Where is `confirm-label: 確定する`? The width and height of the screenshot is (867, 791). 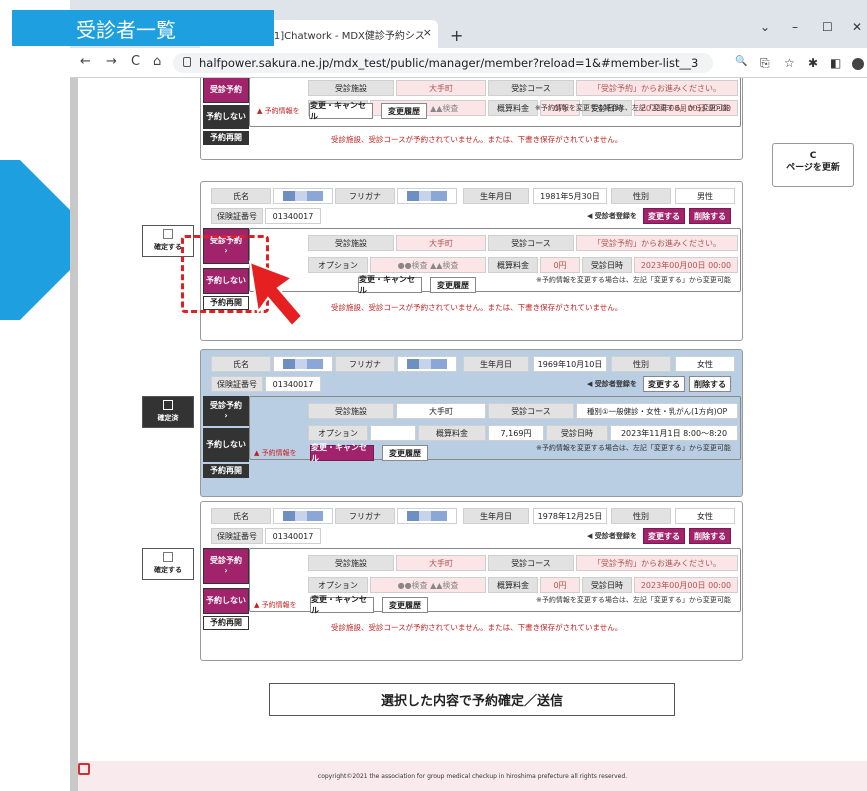 confirm-label: 確定する is located at coordinates (168, 247).